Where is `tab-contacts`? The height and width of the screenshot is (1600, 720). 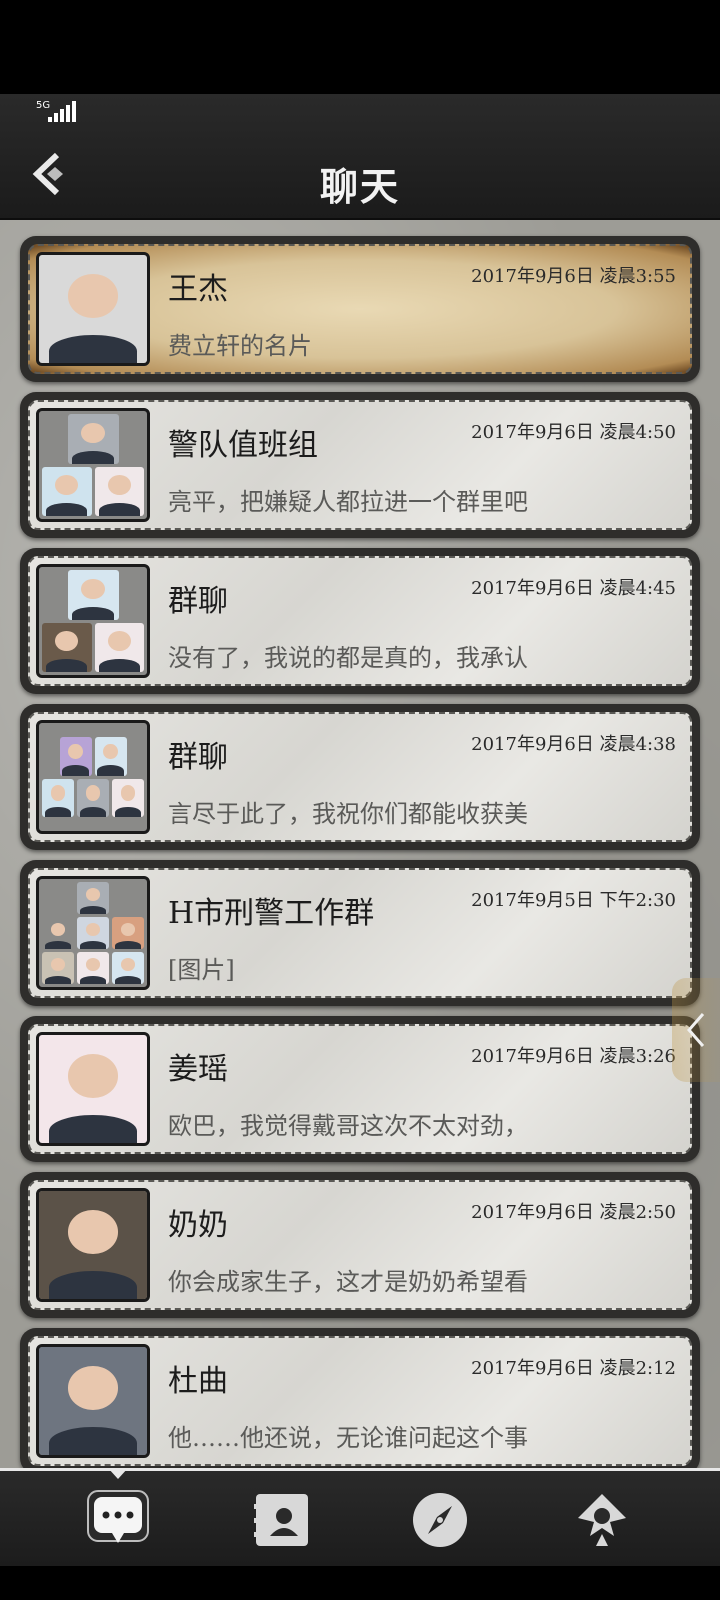 tab-contacts is located at coordinates (282, 1520).